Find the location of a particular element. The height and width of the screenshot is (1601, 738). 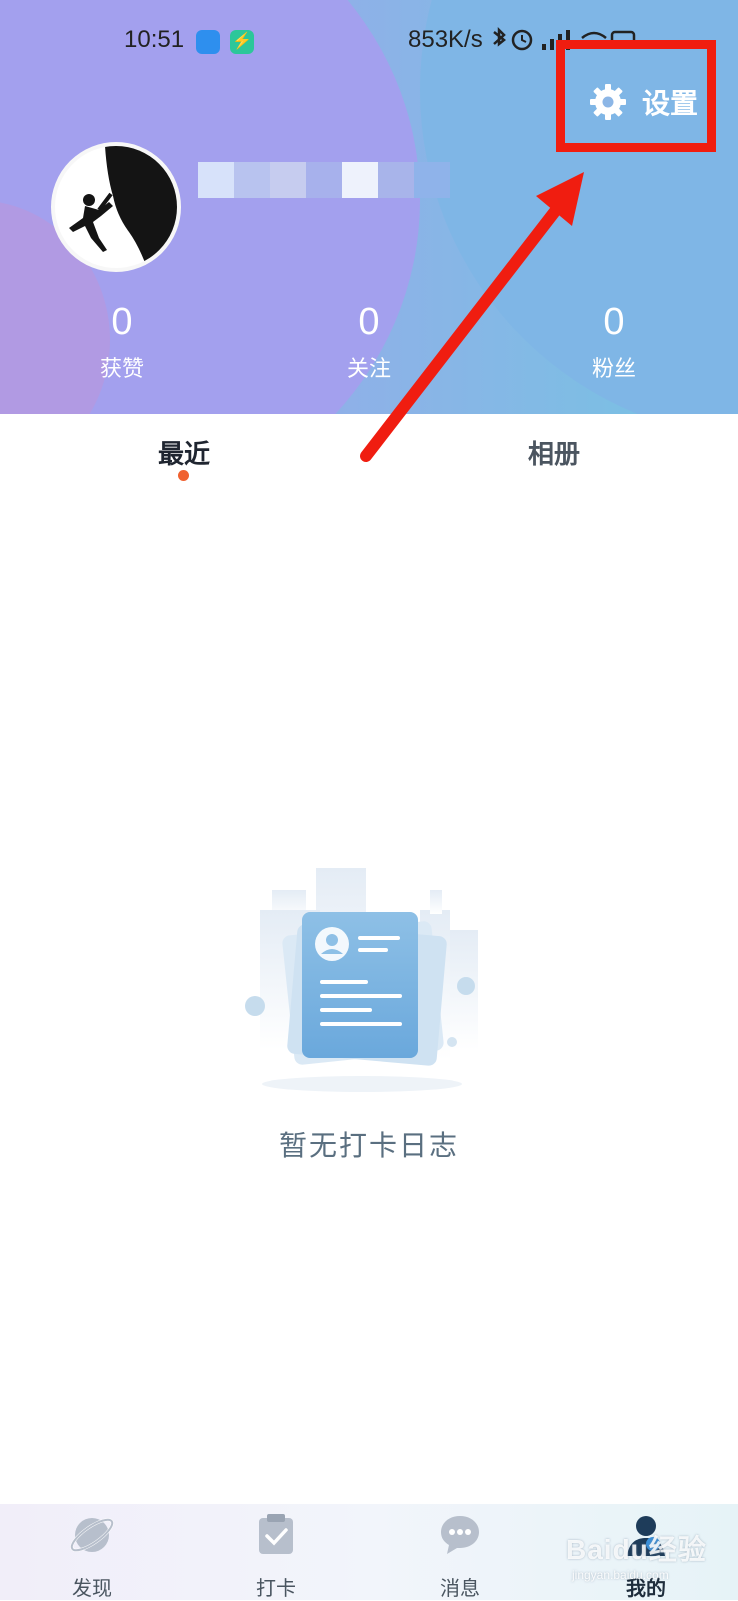

username-redacted is located at coordinates (324, 180).